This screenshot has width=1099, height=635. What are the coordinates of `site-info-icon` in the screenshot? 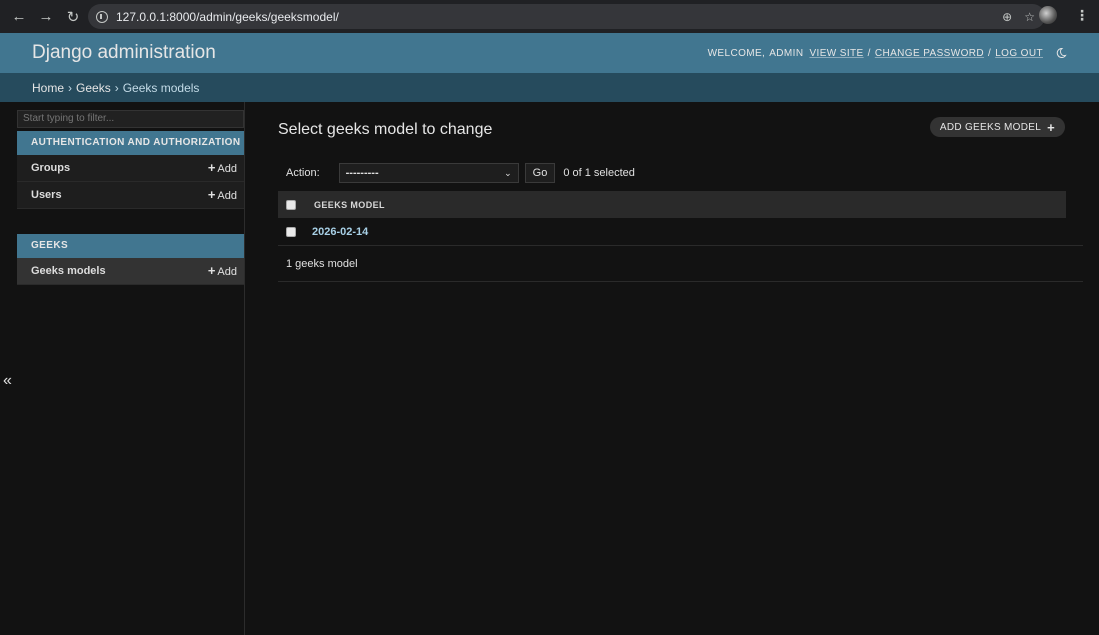 It's located at (102, 16).